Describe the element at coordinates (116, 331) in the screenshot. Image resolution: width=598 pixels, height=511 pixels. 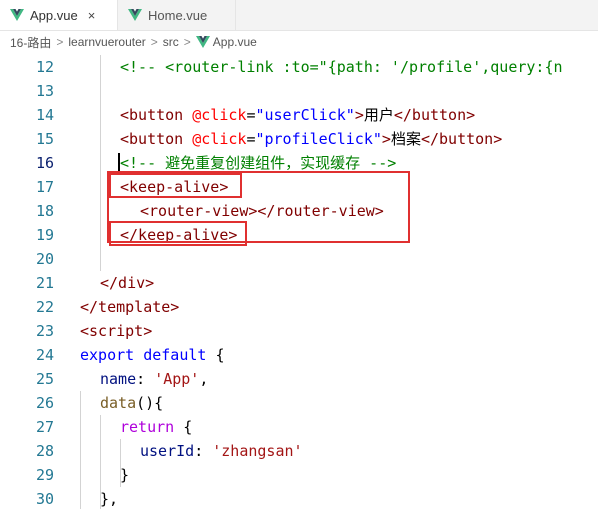
I see `code-text: <script>` at that location.